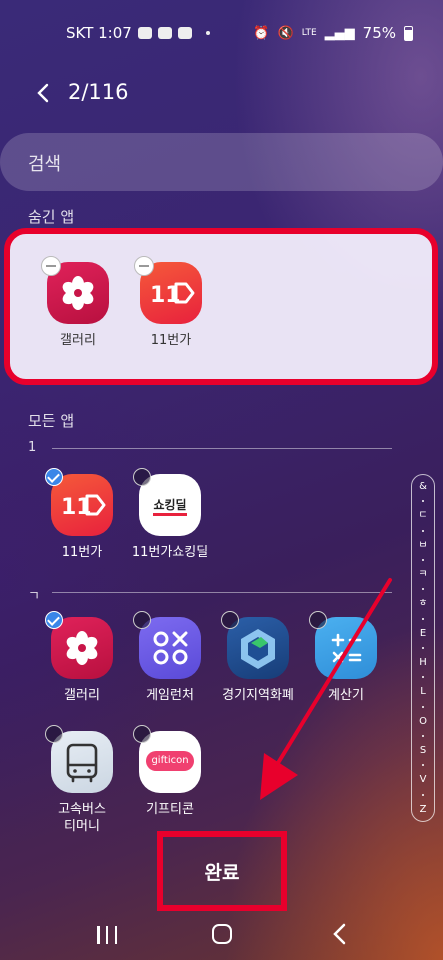 This screenshot has height=960, width=443. What do you see at coordinates (98, 92) in the screenshot?
I see `page-title: 2/116` at bounding box center [98, 92].